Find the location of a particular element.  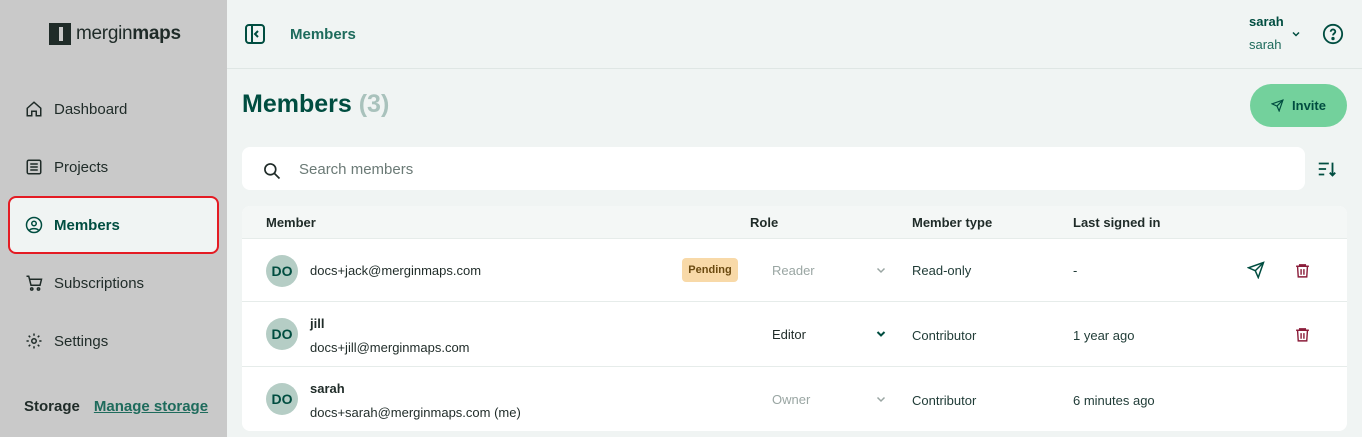

breadcrumb: Members is located at coordinates (323, 34).